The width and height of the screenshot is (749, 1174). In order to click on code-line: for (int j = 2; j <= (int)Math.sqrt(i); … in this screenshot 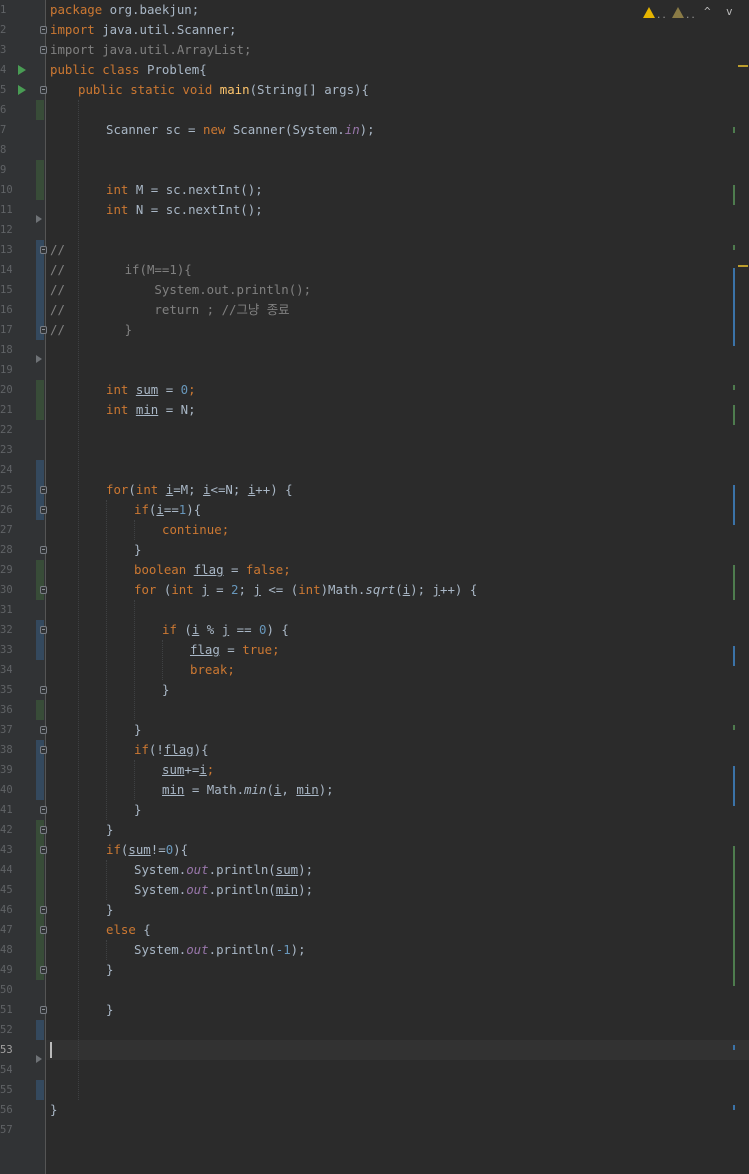, I will do `click(305, 590)`.